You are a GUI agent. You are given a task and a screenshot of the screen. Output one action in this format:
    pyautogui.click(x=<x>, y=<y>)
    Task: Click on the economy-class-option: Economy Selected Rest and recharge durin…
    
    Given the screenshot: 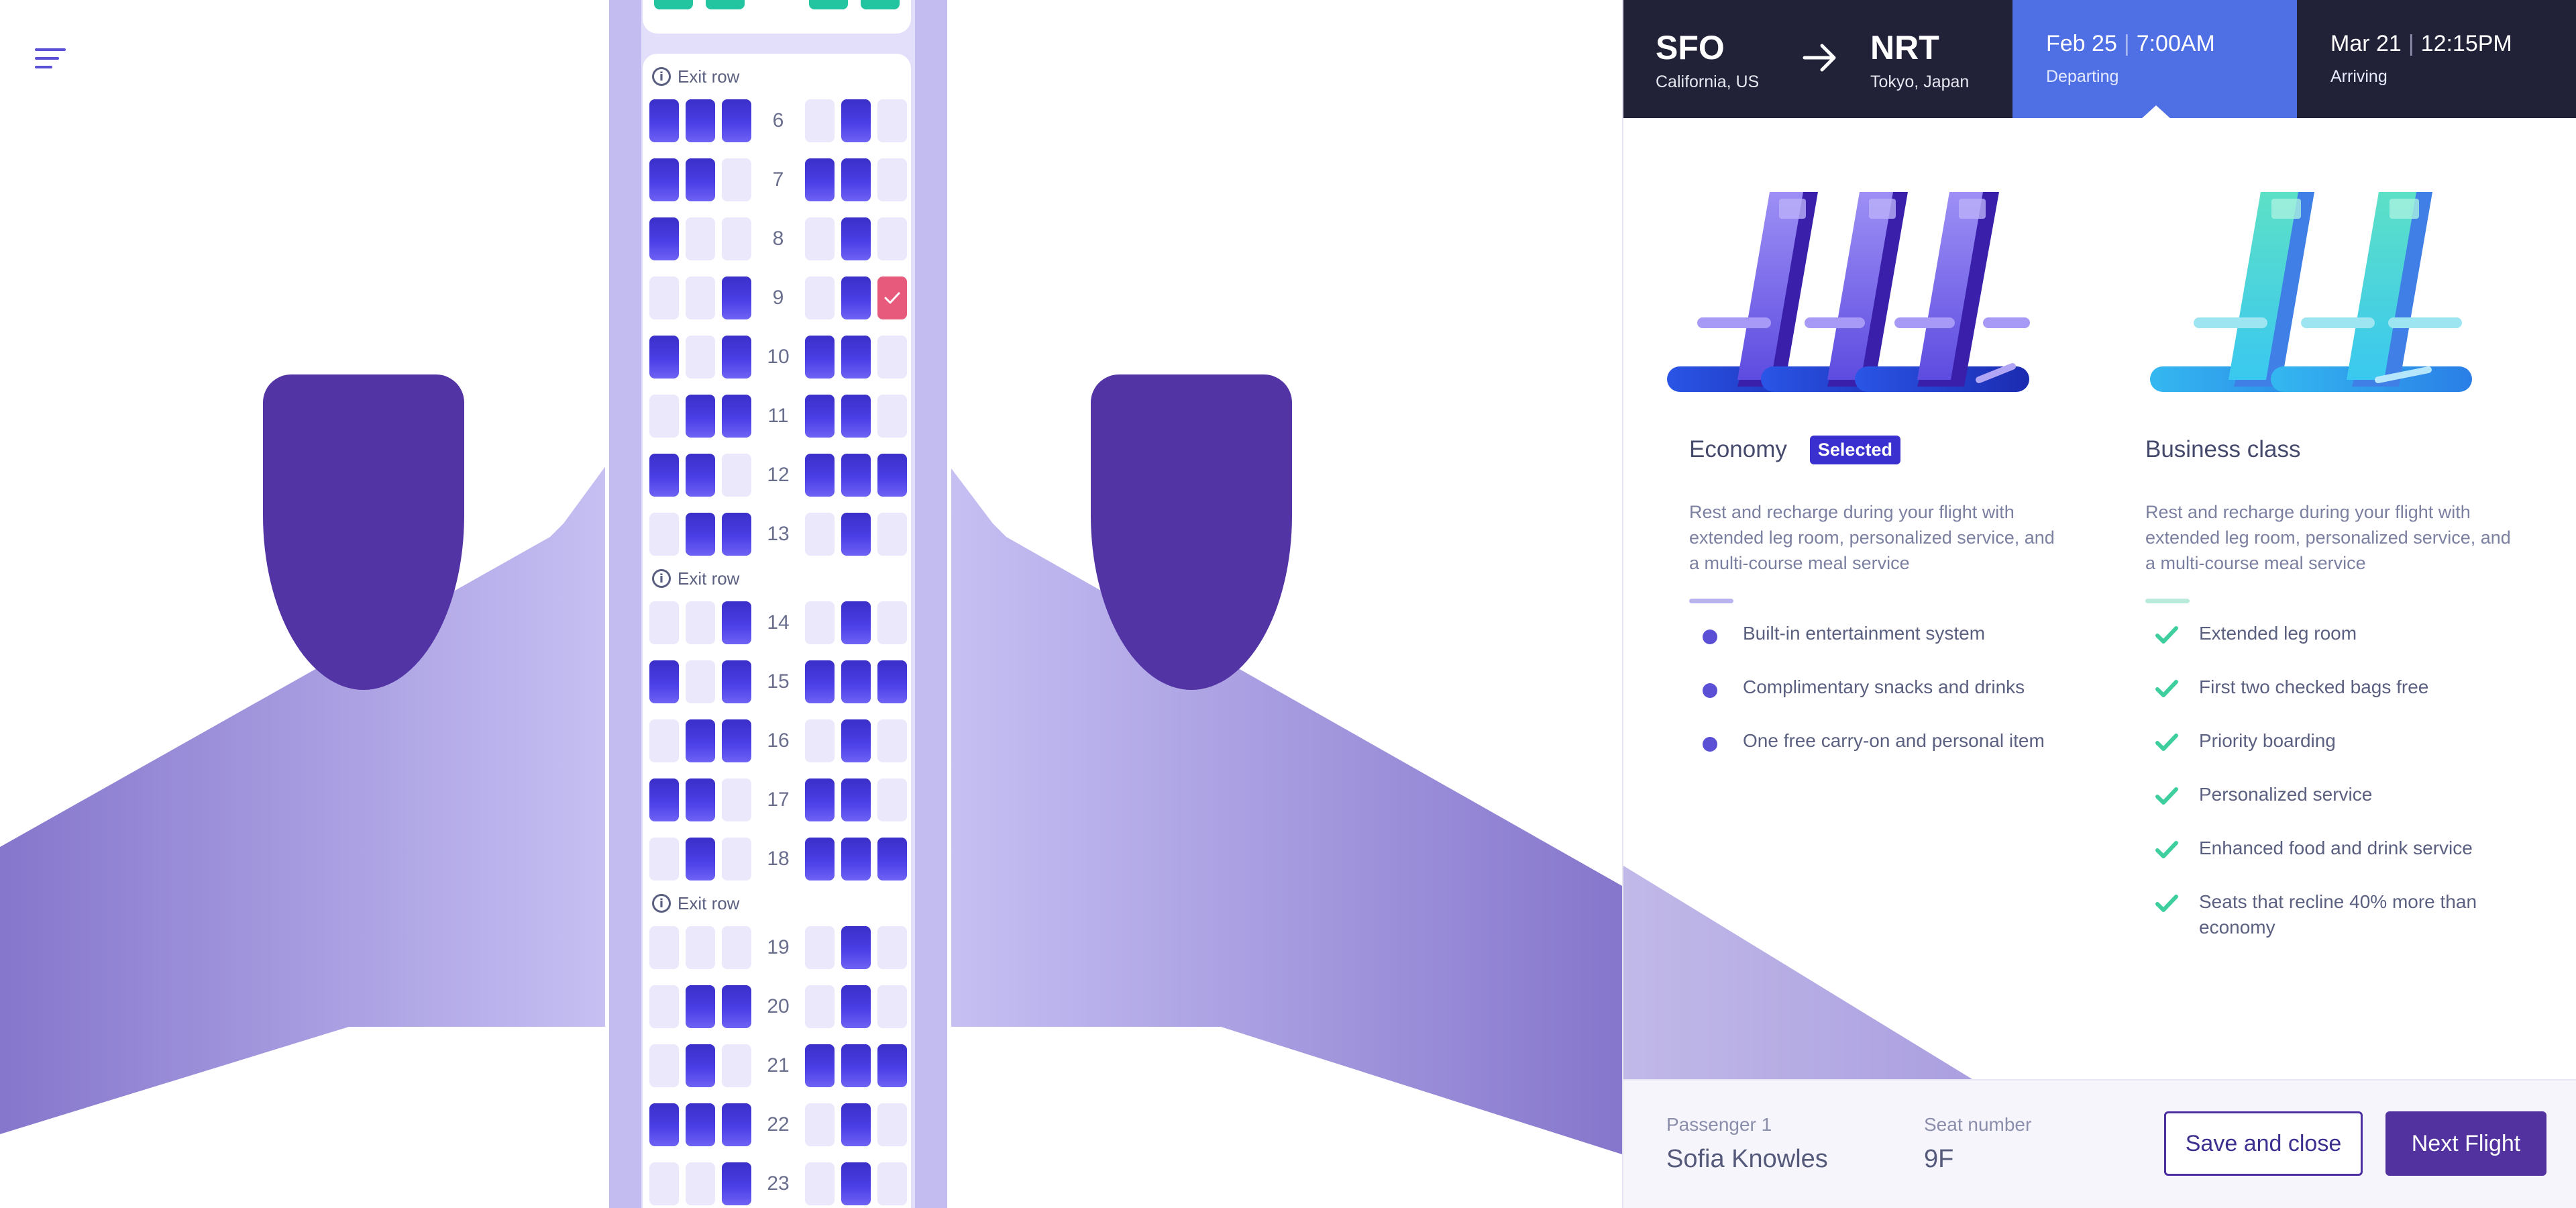 What is the action you would take?
    pyautogui.click(x=1877, y=606)
    